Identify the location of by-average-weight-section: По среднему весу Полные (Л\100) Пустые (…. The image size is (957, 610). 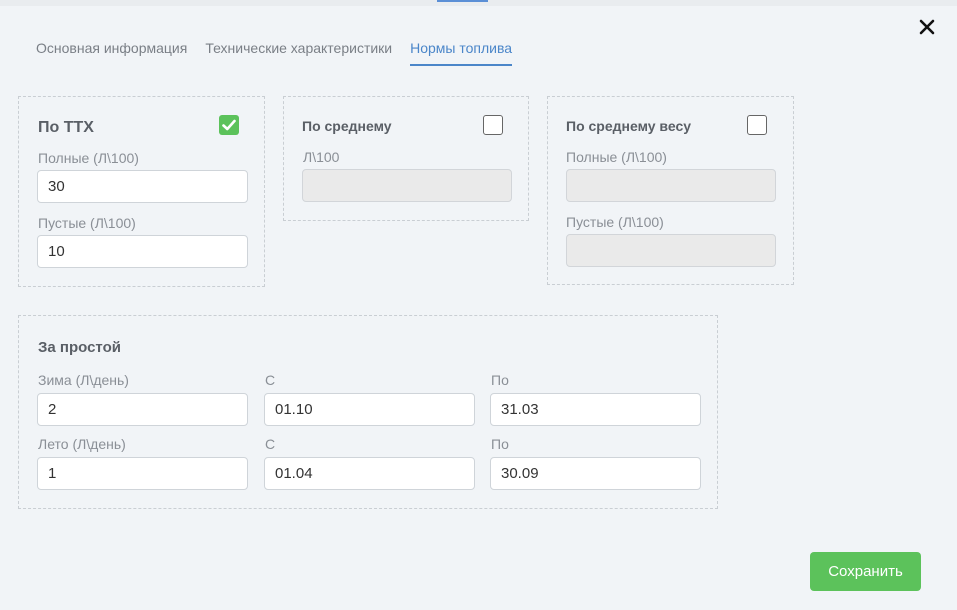
(670, 190).